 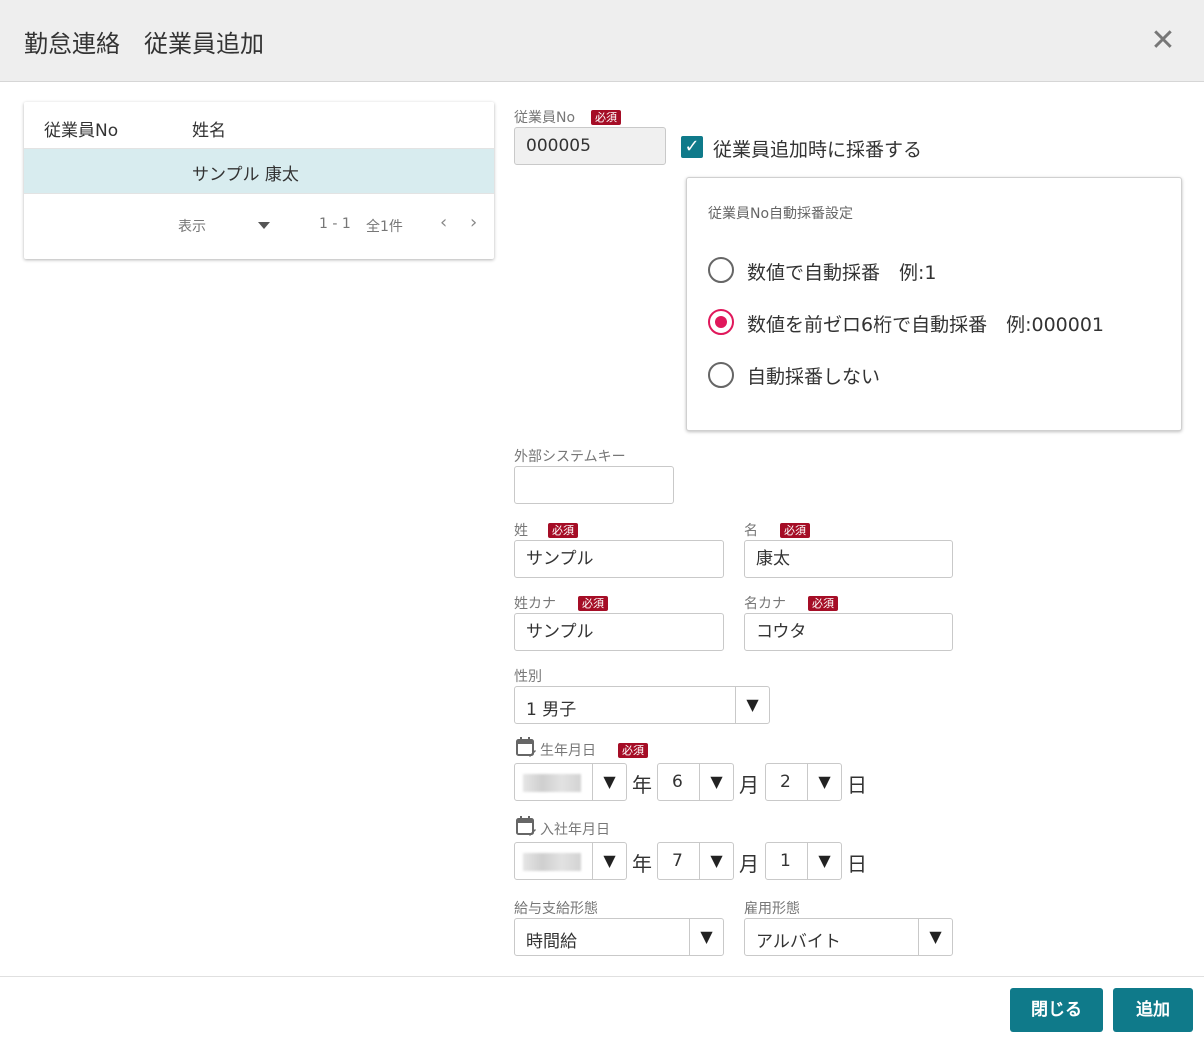 I want to click on employee-name-cell: サンプル 康太, so click(x=245, y=175).